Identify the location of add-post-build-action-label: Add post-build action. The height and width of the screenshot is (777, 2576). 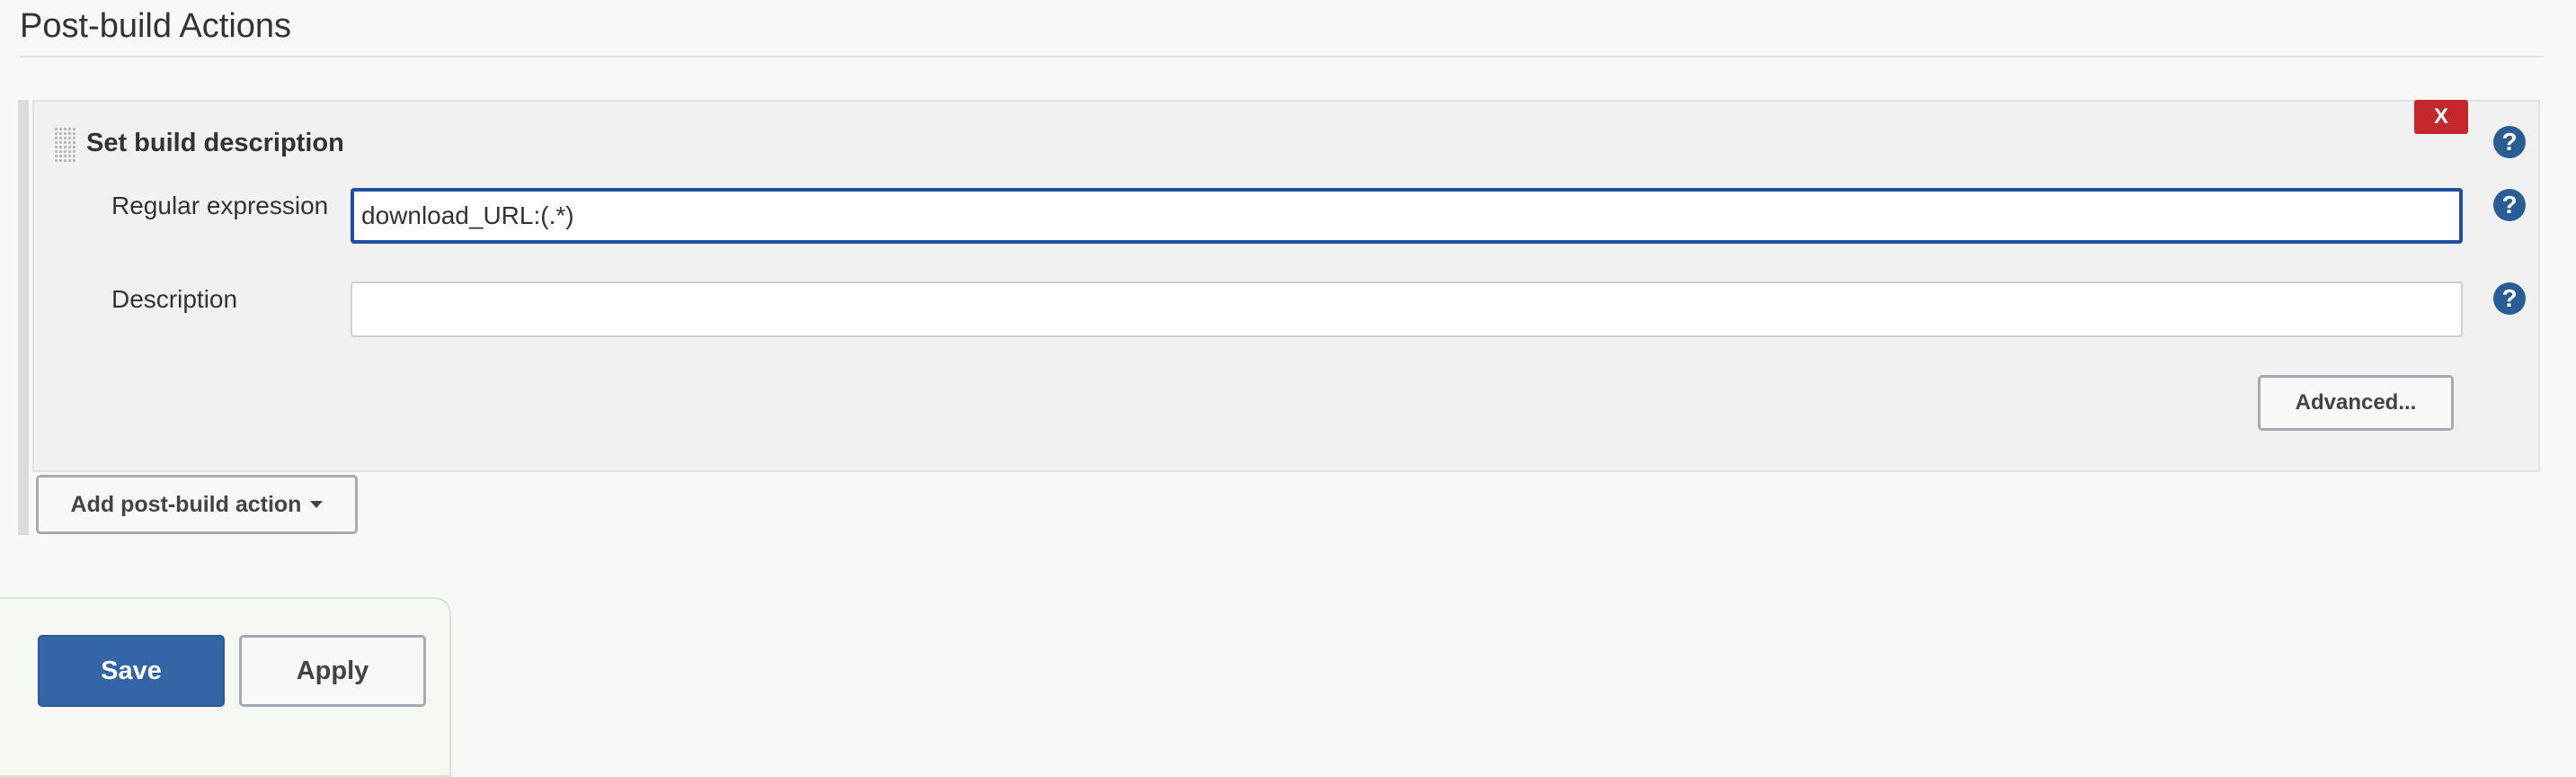
(186, 504).